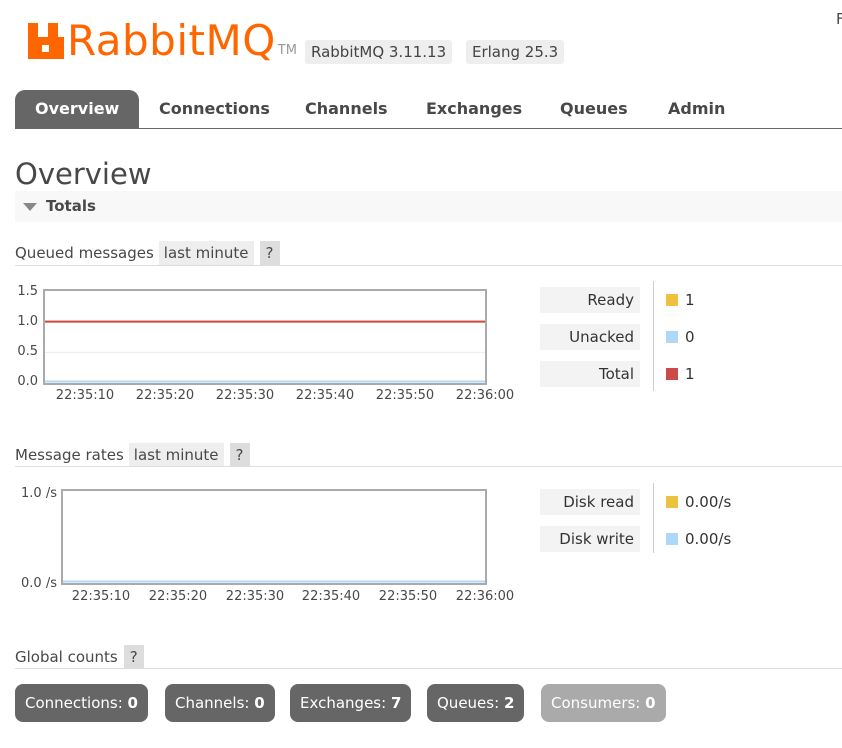 This screenshot has width=842, height=748. What do you see at coordinates (71, 206) in the screenshot?
I see `totals-section-label: Totals` at bounding box center [71, 206].